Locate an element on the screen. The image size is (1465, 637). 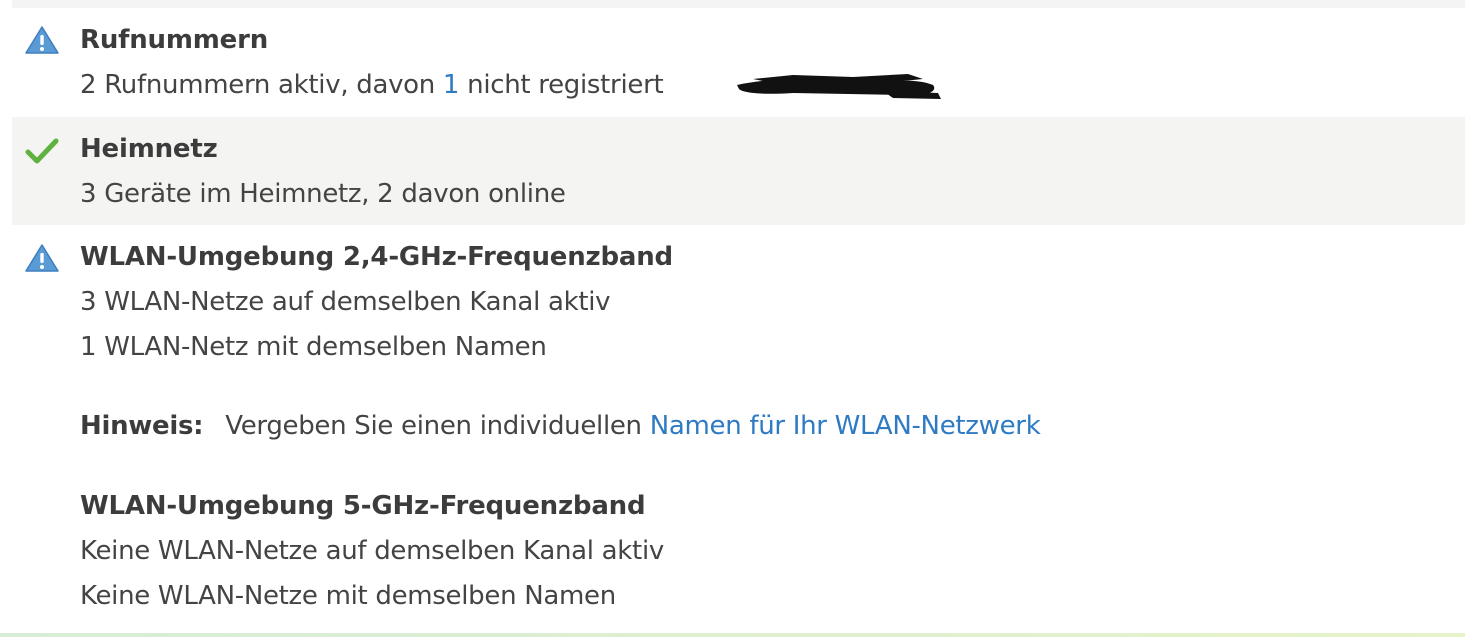
status-line: Keine WLAN-Netze mit demselben Namen is located at coordinates (348, 596).